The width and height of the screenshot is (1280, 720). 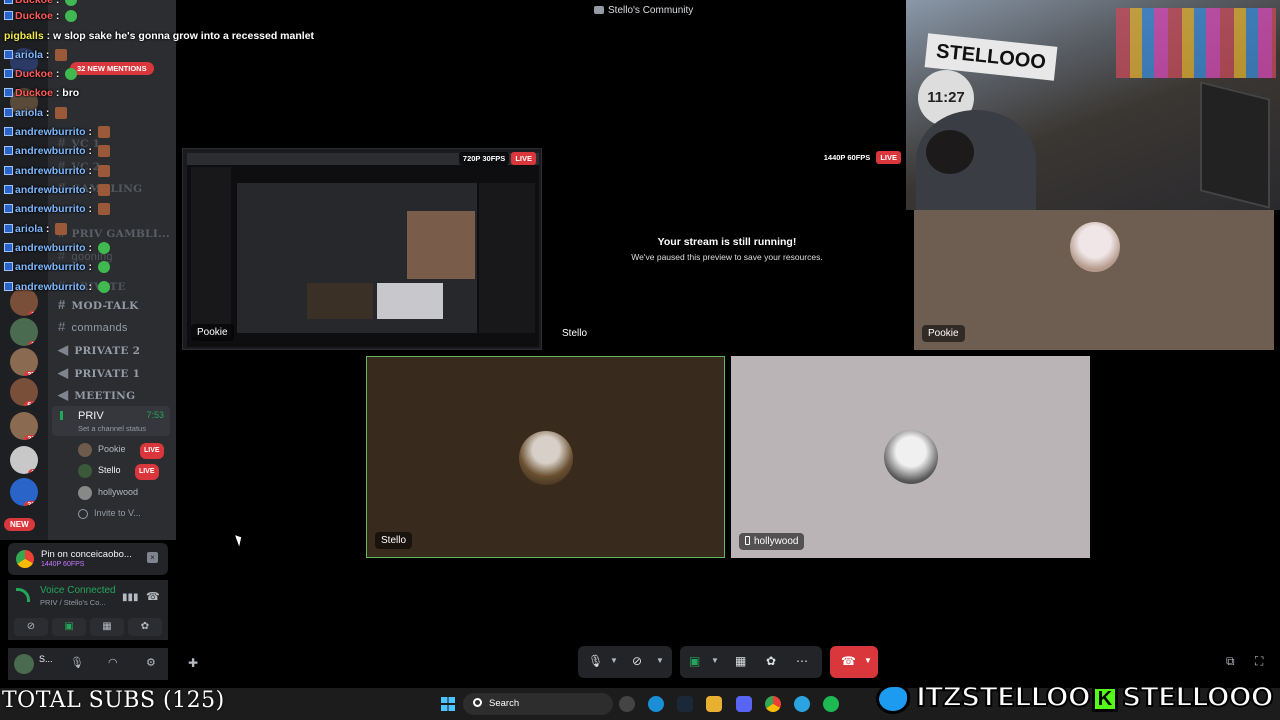 I want to click on telegram-icon, so click(x=802, y=704).